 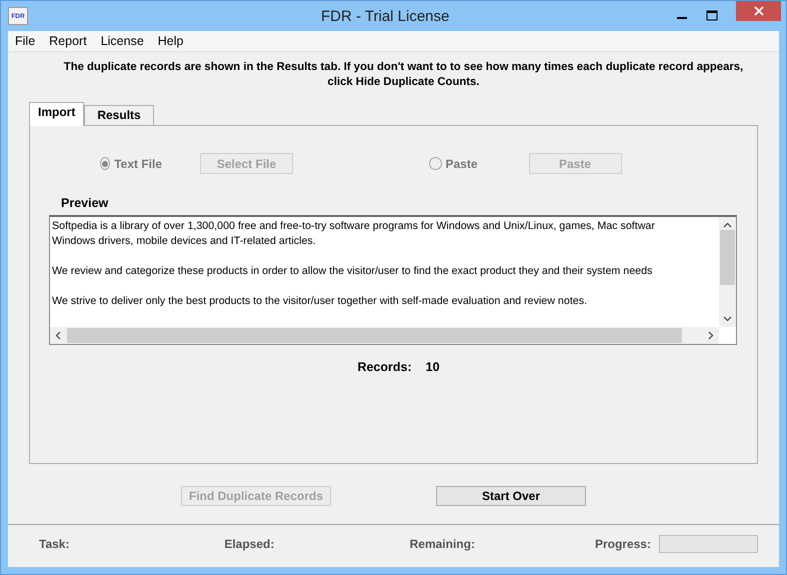 What do you see at coordinates (58, 335) in the screenshot?
I see `scroll-left-icon` at bounding box center [58, 335].